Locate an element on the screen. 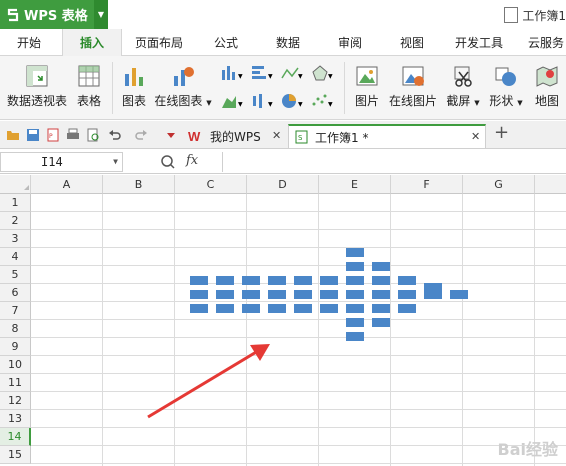 This screenshot has width=566, height=466. column-header-b: B is located at coordinates (139, 184).